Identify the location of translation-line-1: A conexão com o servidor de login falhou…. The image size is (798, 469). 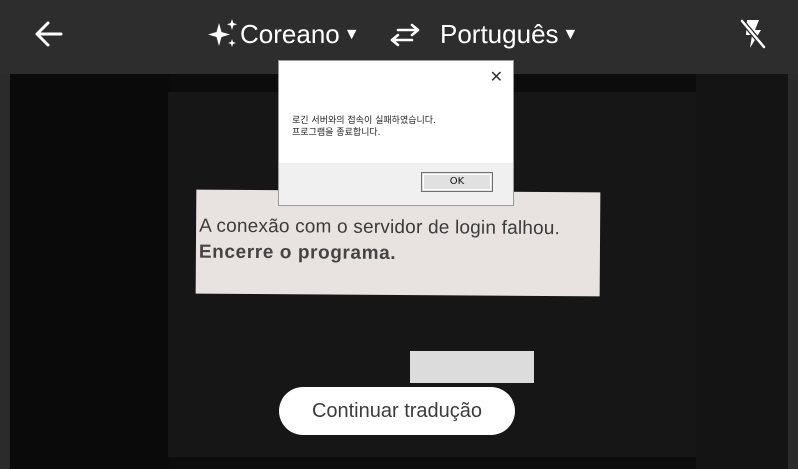
(380, 227).